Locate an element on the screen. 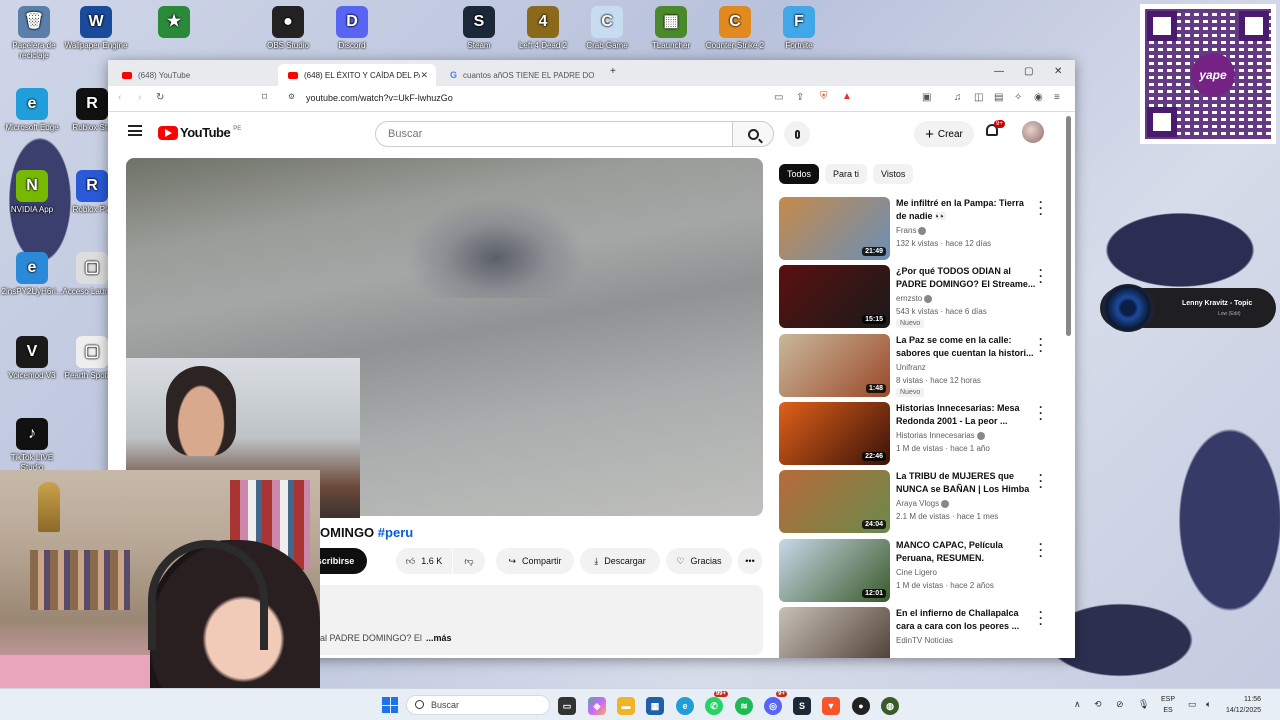  site-info-icon: ⚙ is located at coordinates (291, 96).